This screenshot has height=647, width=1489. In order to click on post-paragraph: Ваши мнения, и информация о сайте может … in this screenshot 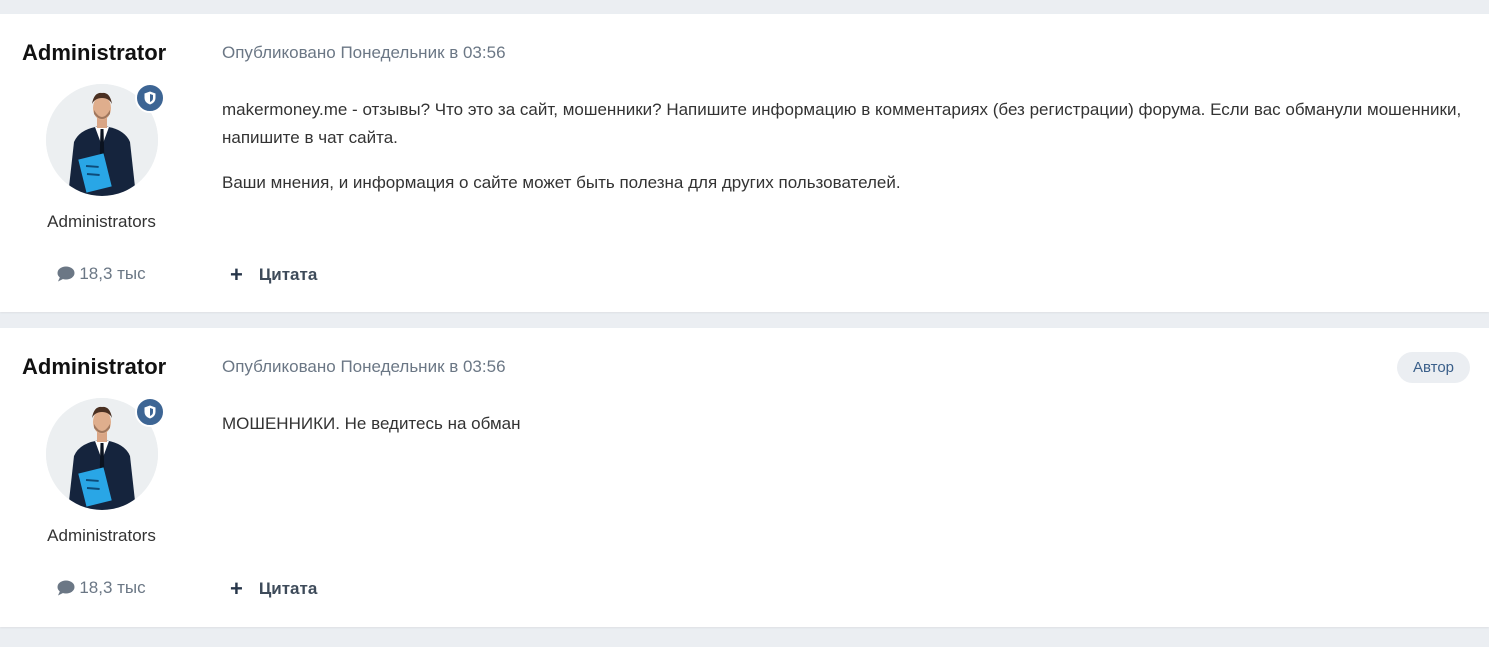, I will do `click(561, 182)`.